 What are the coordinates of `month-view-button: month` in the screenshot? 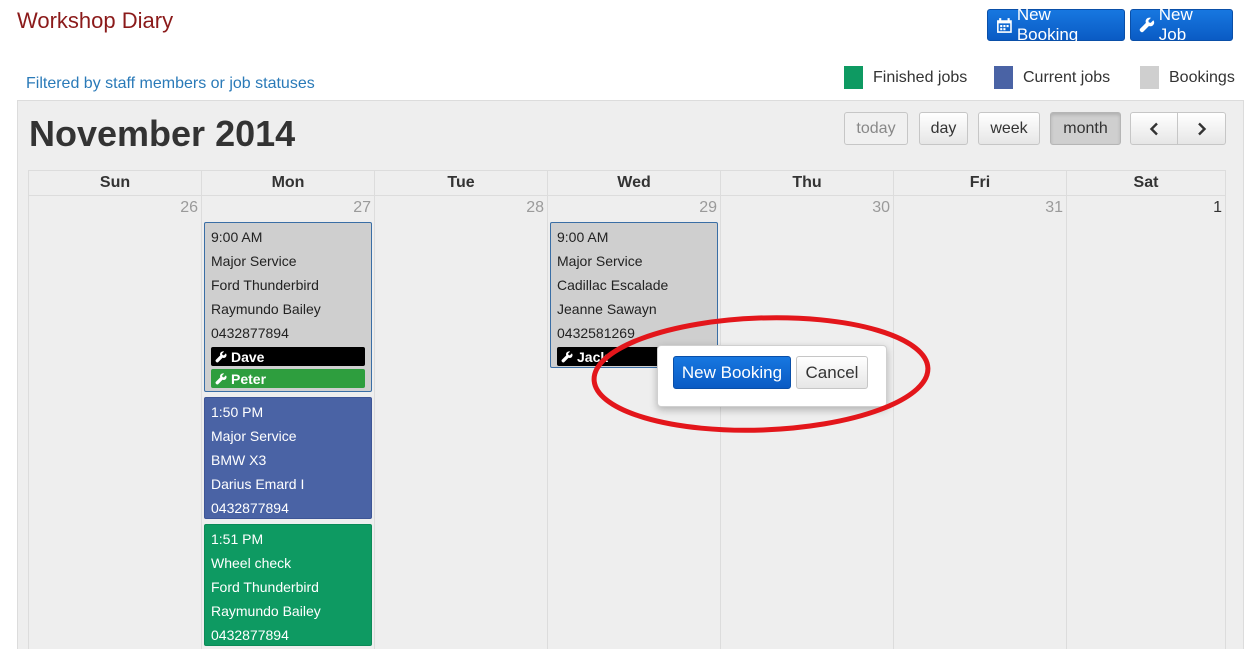 It's located at (1085, 128).